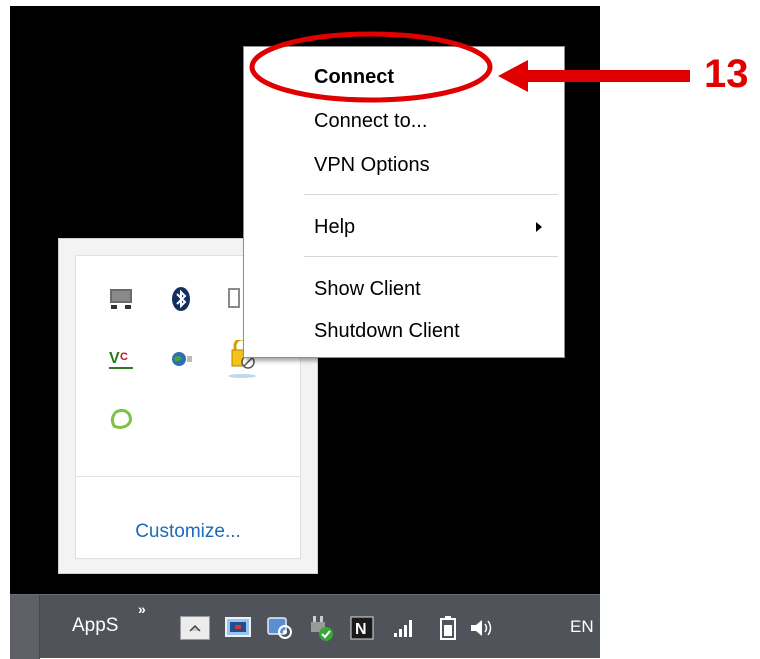 The height and width of the screenshot is (659, 760). I want to click on menu-item-show-client: Show Client, so click(404, 289).